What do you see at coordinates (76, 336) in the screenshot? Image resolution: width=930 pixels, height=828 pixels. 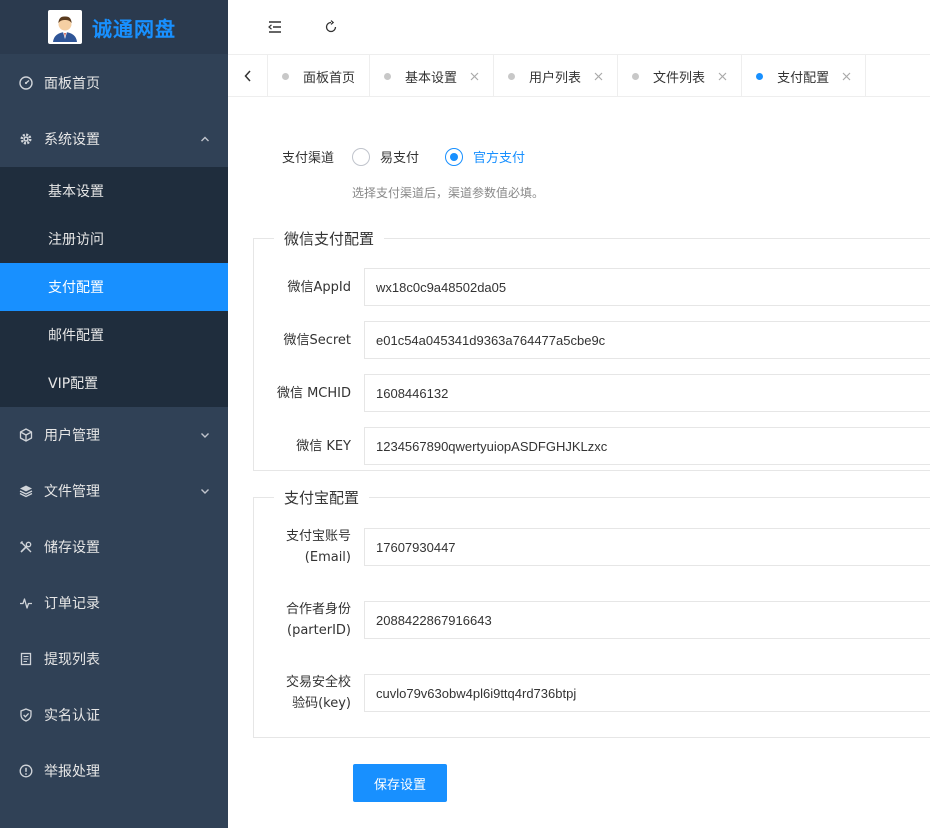 I see `sidebar-item-label: 邮件配置` at bounding box center [76, 336].